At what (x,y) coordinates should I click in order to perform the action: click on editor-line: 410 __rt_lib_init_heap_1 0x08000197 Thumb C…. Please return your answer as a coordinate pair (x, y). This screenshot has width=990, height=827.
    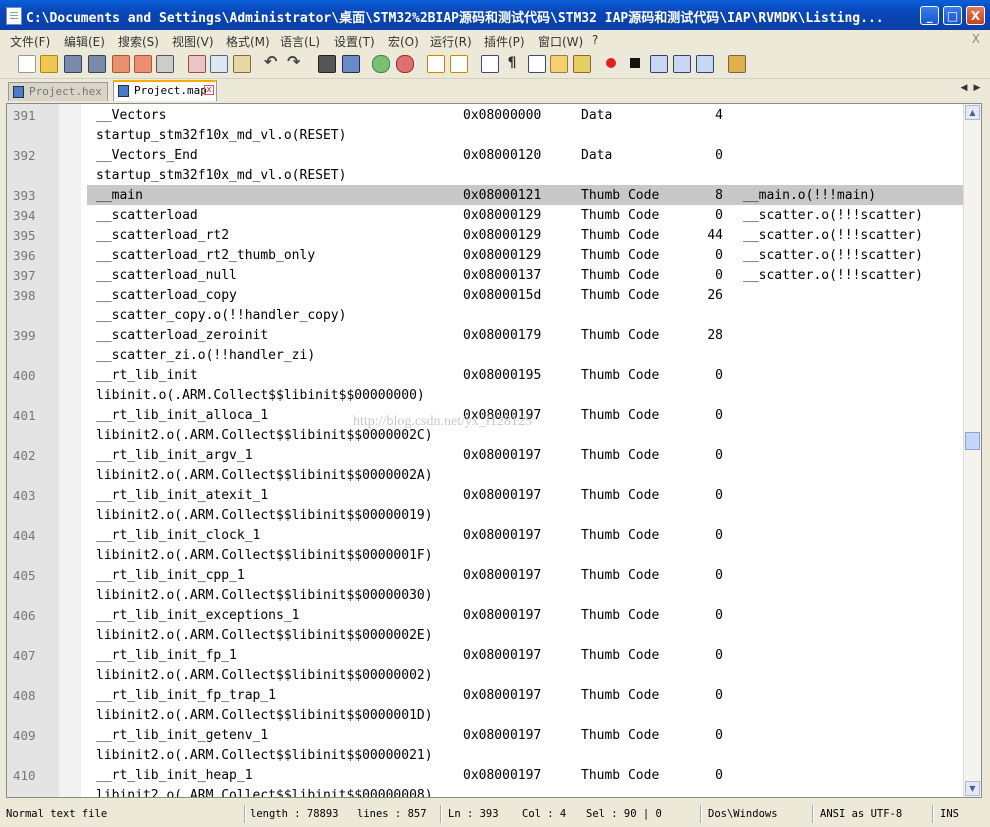
    Looking at the image, I should click on (486, 775).